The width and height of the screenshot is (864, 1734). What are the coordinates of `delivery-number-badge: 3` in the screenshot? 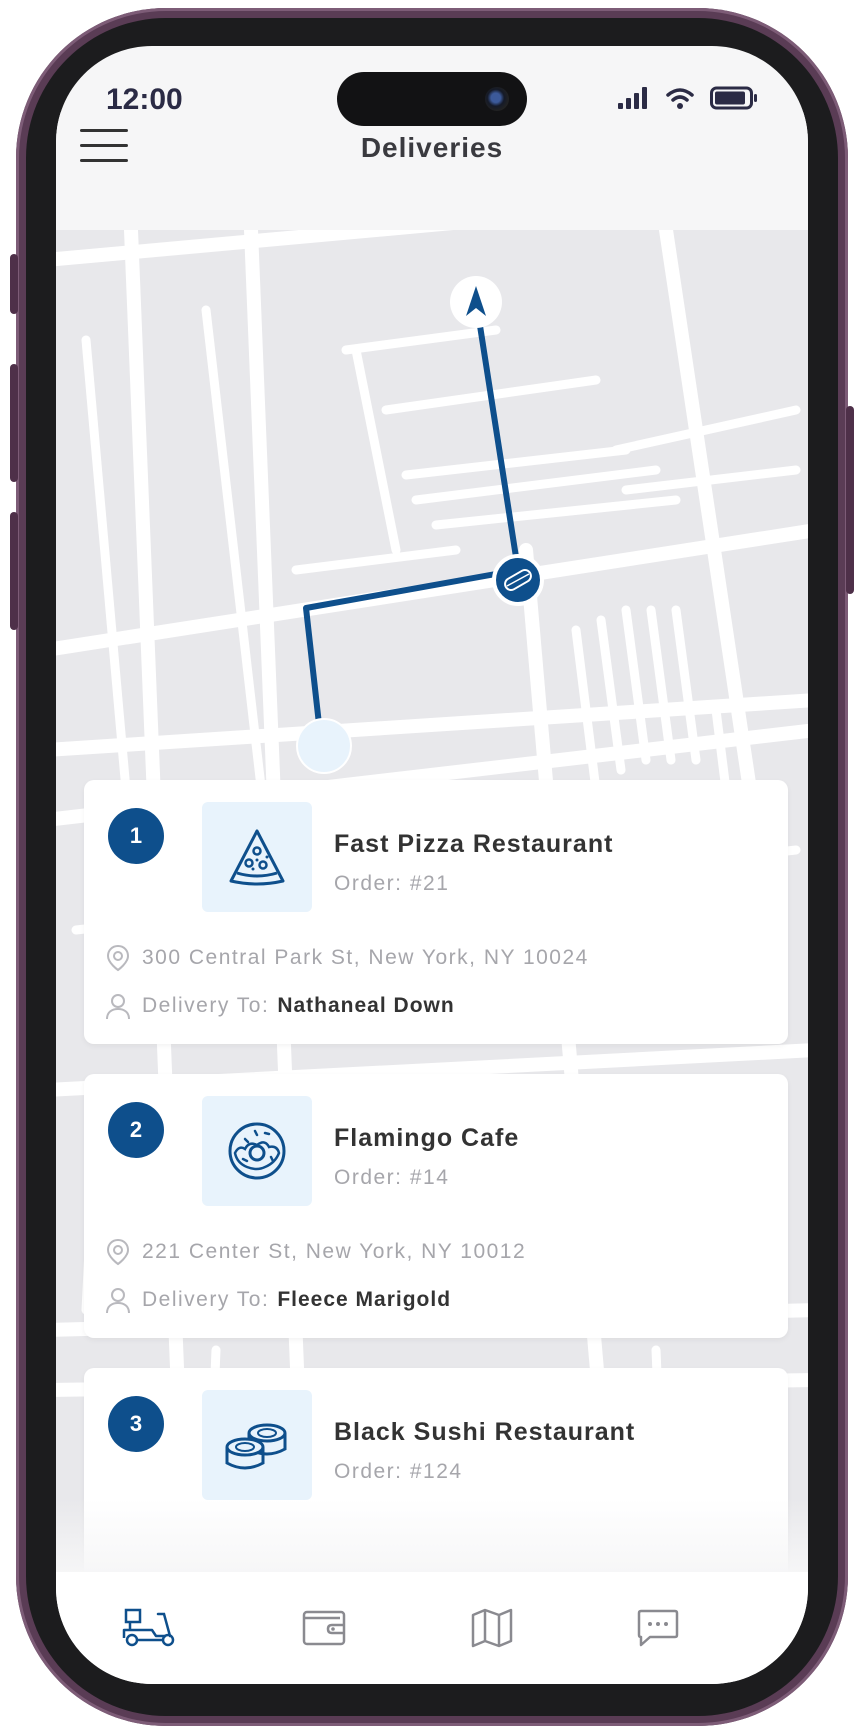 It's located at (136, 1424).